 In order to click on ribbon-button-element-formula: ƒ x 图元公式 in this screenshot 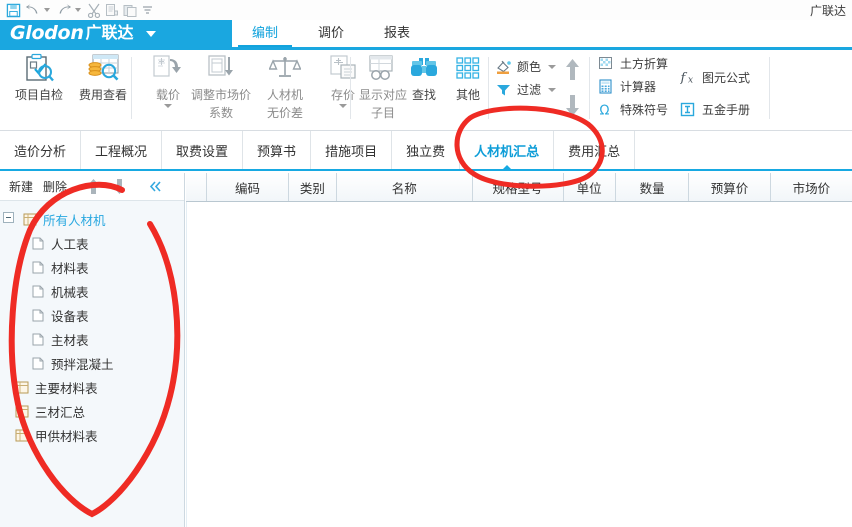, I will do `click(715, 77)`.